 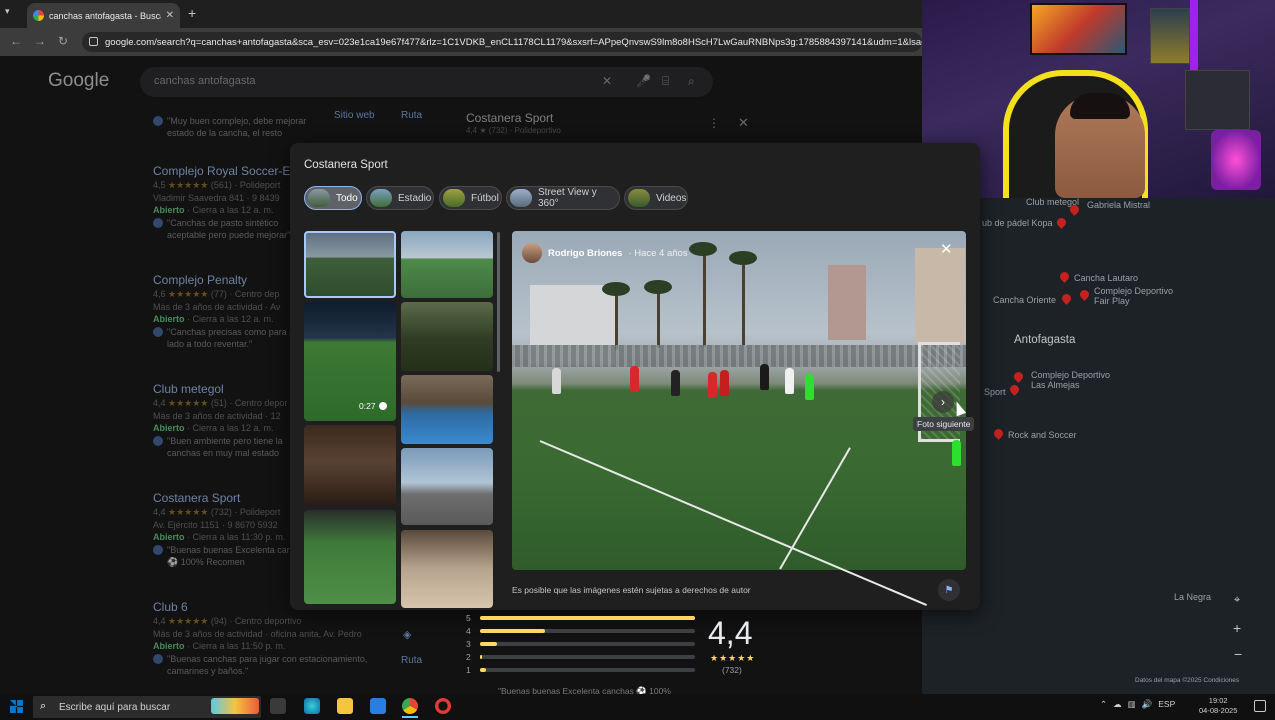 I want to click on photo-author: Rodrigo Briones · Hace 4 años, so click(x=605, y=253).